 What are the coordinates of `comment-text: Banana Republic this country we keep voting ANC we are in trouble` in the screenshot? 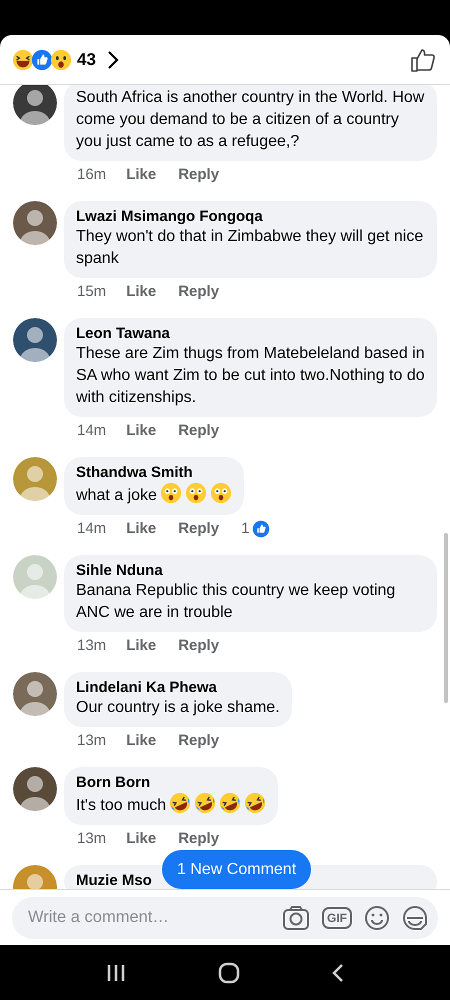 It's located at (236, 602).